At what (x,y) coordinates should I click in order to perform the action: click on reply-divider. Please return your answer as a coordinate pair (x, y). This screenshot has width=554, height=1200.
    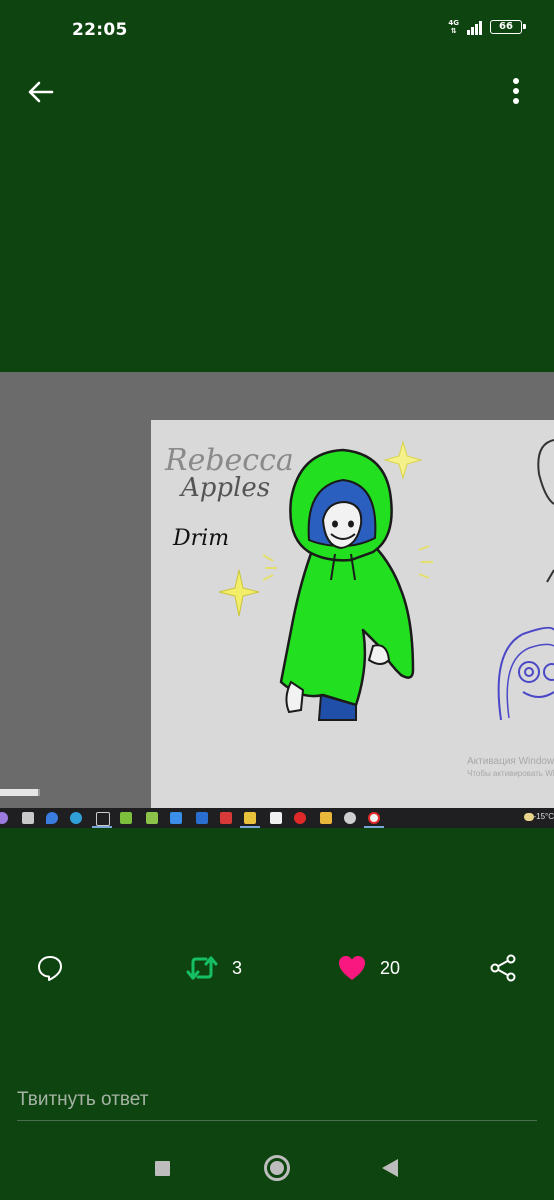
    Looking at the image, I should click on (277, 1120).